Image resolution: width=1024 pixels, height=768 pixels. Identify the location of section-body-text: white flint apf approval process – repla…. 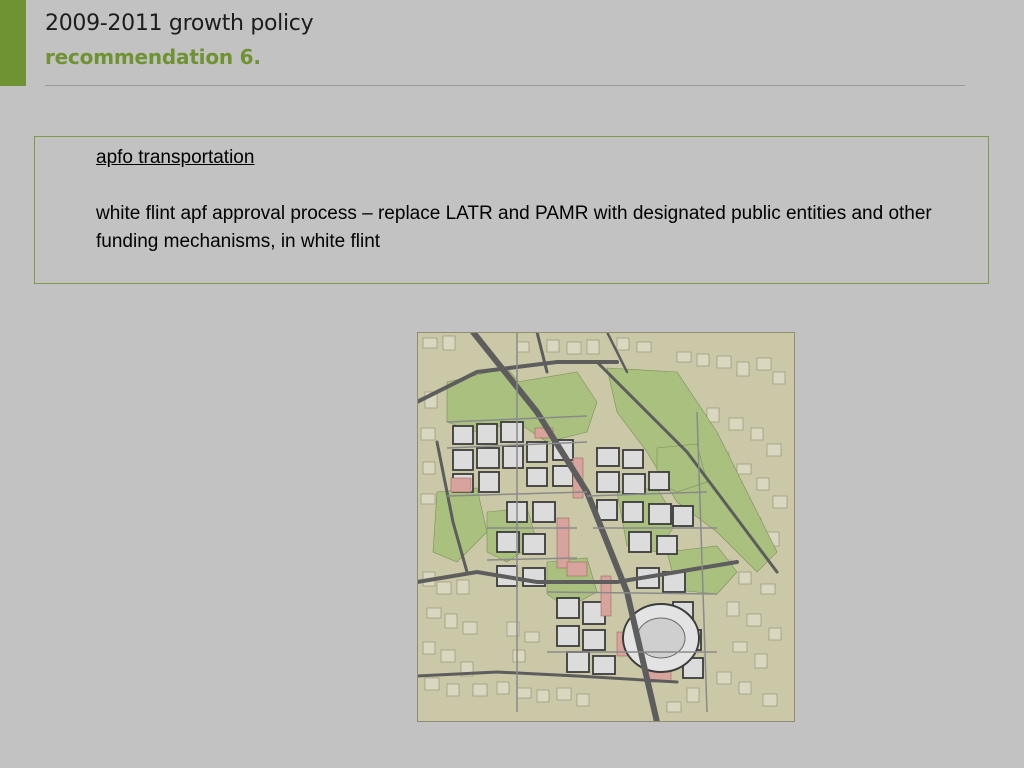
(514, 227).